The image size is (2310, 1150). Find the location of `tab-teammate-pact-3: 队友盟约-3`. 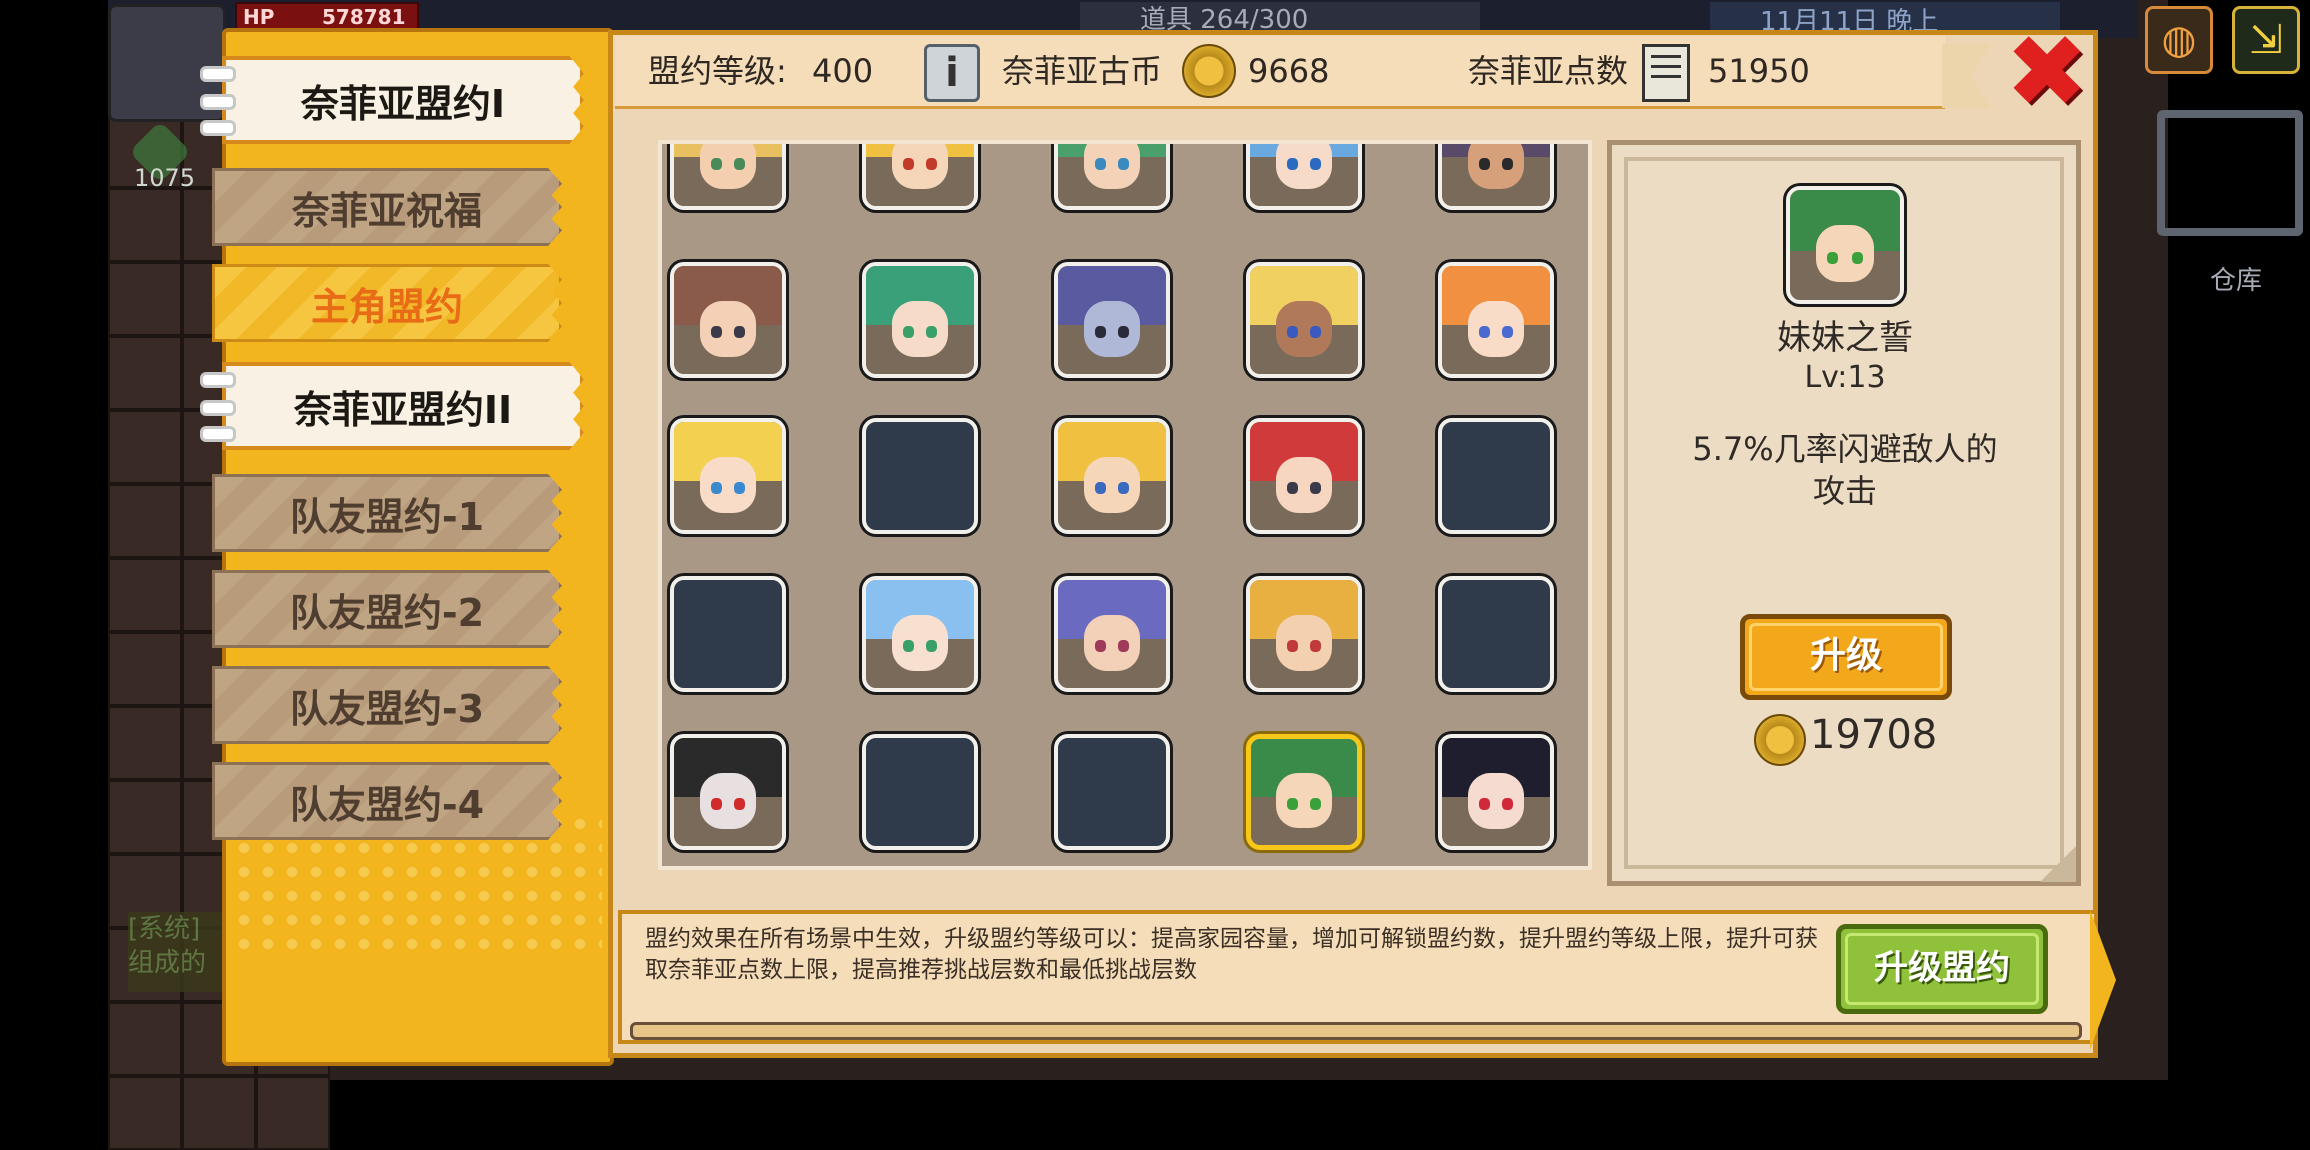

tab-teammate-pact-3: 队友盟约-3 is located at coordinates (387, 705).